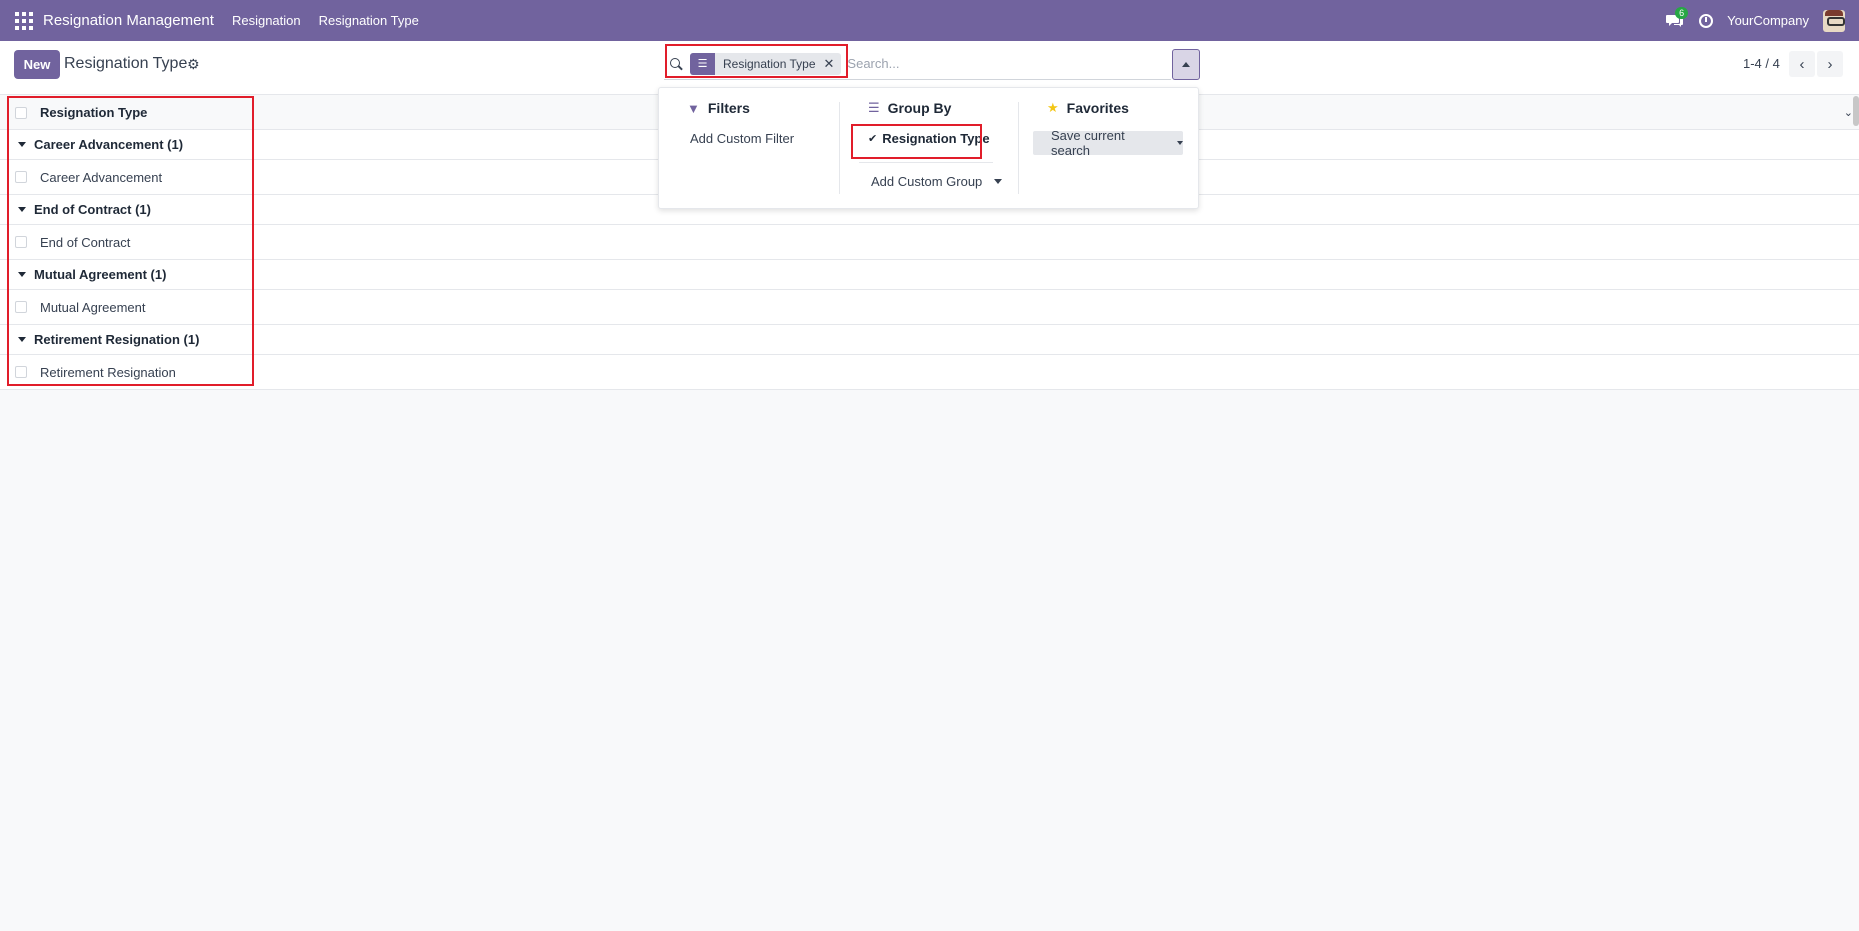  Describe the element at coordinates (85, 242) in the screenshot. I see `cell-resignation-type: End of Contract` at that location.